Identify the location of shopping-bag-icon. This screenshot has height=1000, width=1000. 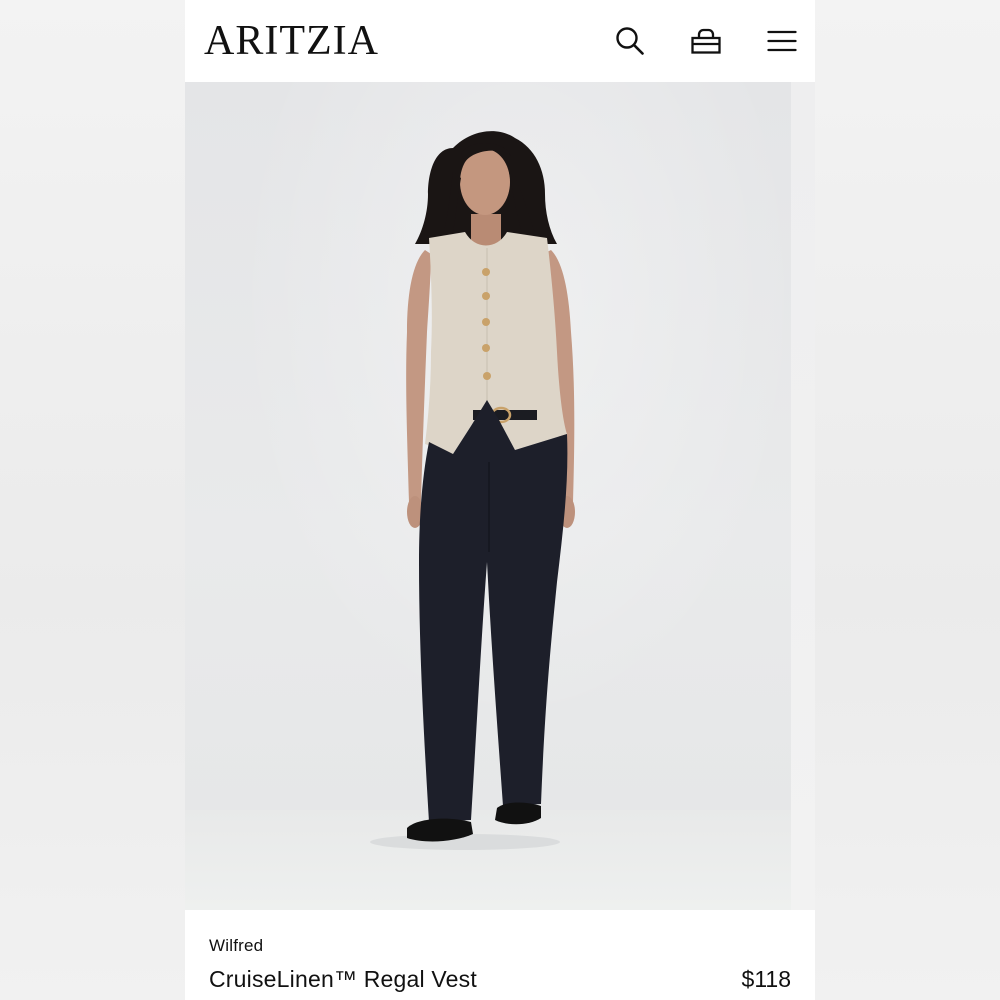
(706, 41).